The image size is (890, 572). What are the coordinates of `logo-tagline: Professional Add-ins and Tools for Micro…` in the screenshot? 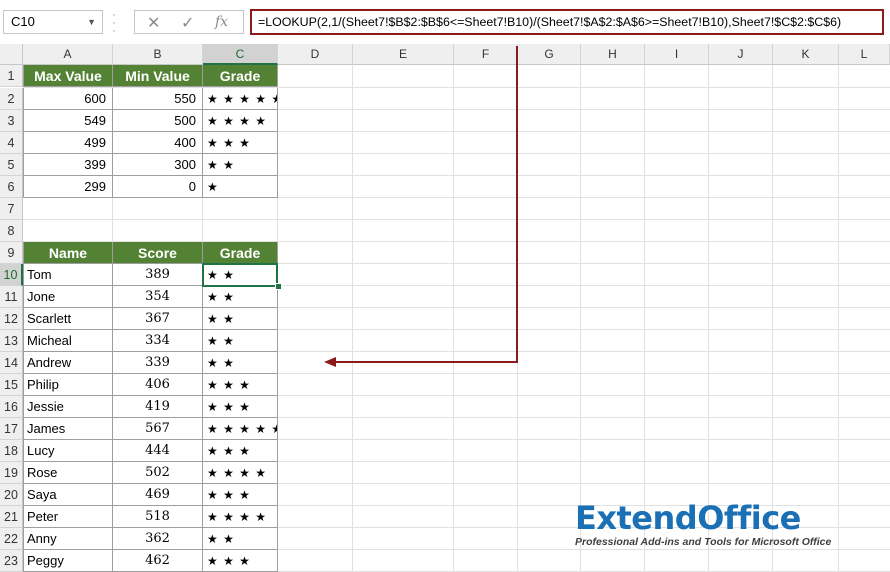 It's located at (703, 542).